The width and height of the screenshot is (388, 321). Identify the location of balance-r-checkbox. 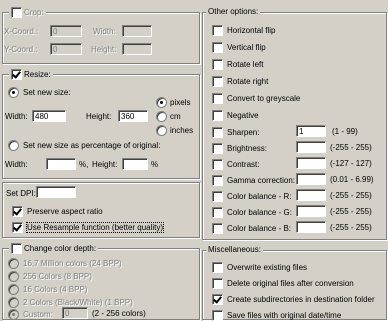
(217, 196).